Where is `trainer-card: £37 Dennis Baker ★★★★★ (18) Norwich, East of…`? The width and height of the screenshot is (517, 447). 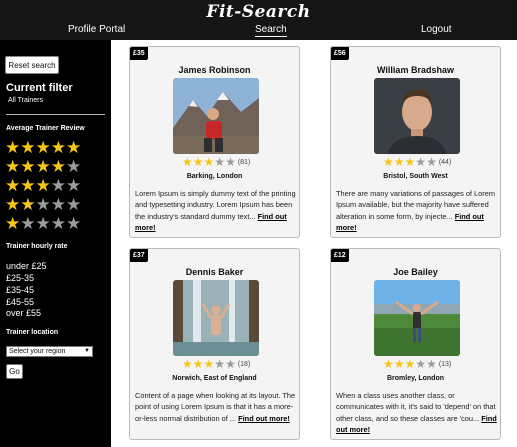
trainer-card: £37 Dennis Baker ★★★★★ (18) Norwich, East of… is located at coordinates (214, 344).